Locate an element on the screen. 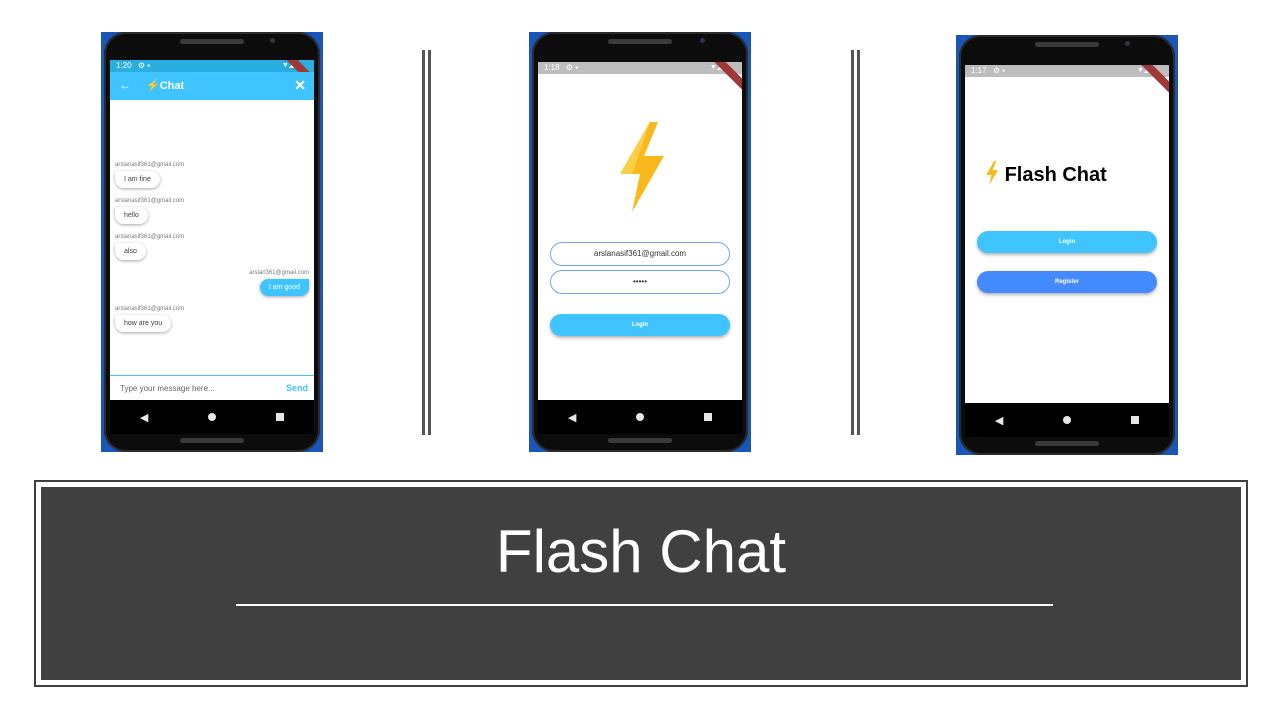 The width and height of the screenshot is (1280, 720). brand-title-text: Flash Chat is located at coordinates (1055, 175).